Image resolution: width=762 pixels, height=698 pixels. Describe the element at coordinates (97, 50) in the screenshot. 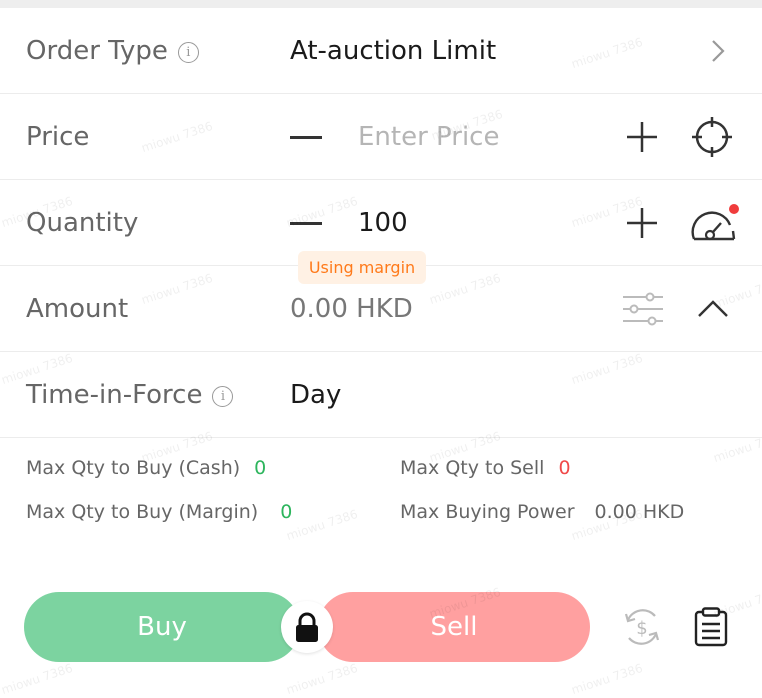

I see `order-type-label-text: Order Type` at that location.